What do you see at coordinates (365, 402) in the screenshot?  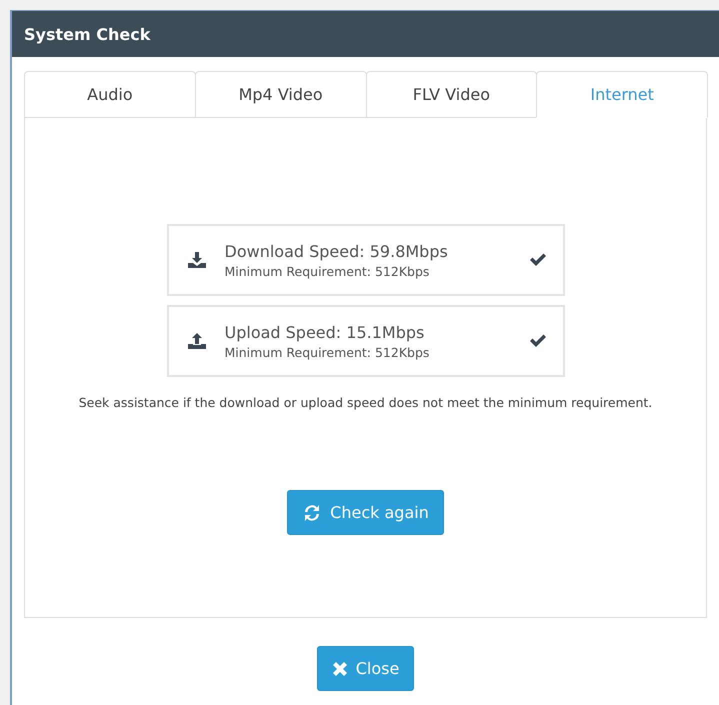 I see `note-text: Seek assistance if the download or upload speed does not meet the minimum requirement.` at bounding box center [365, 402].